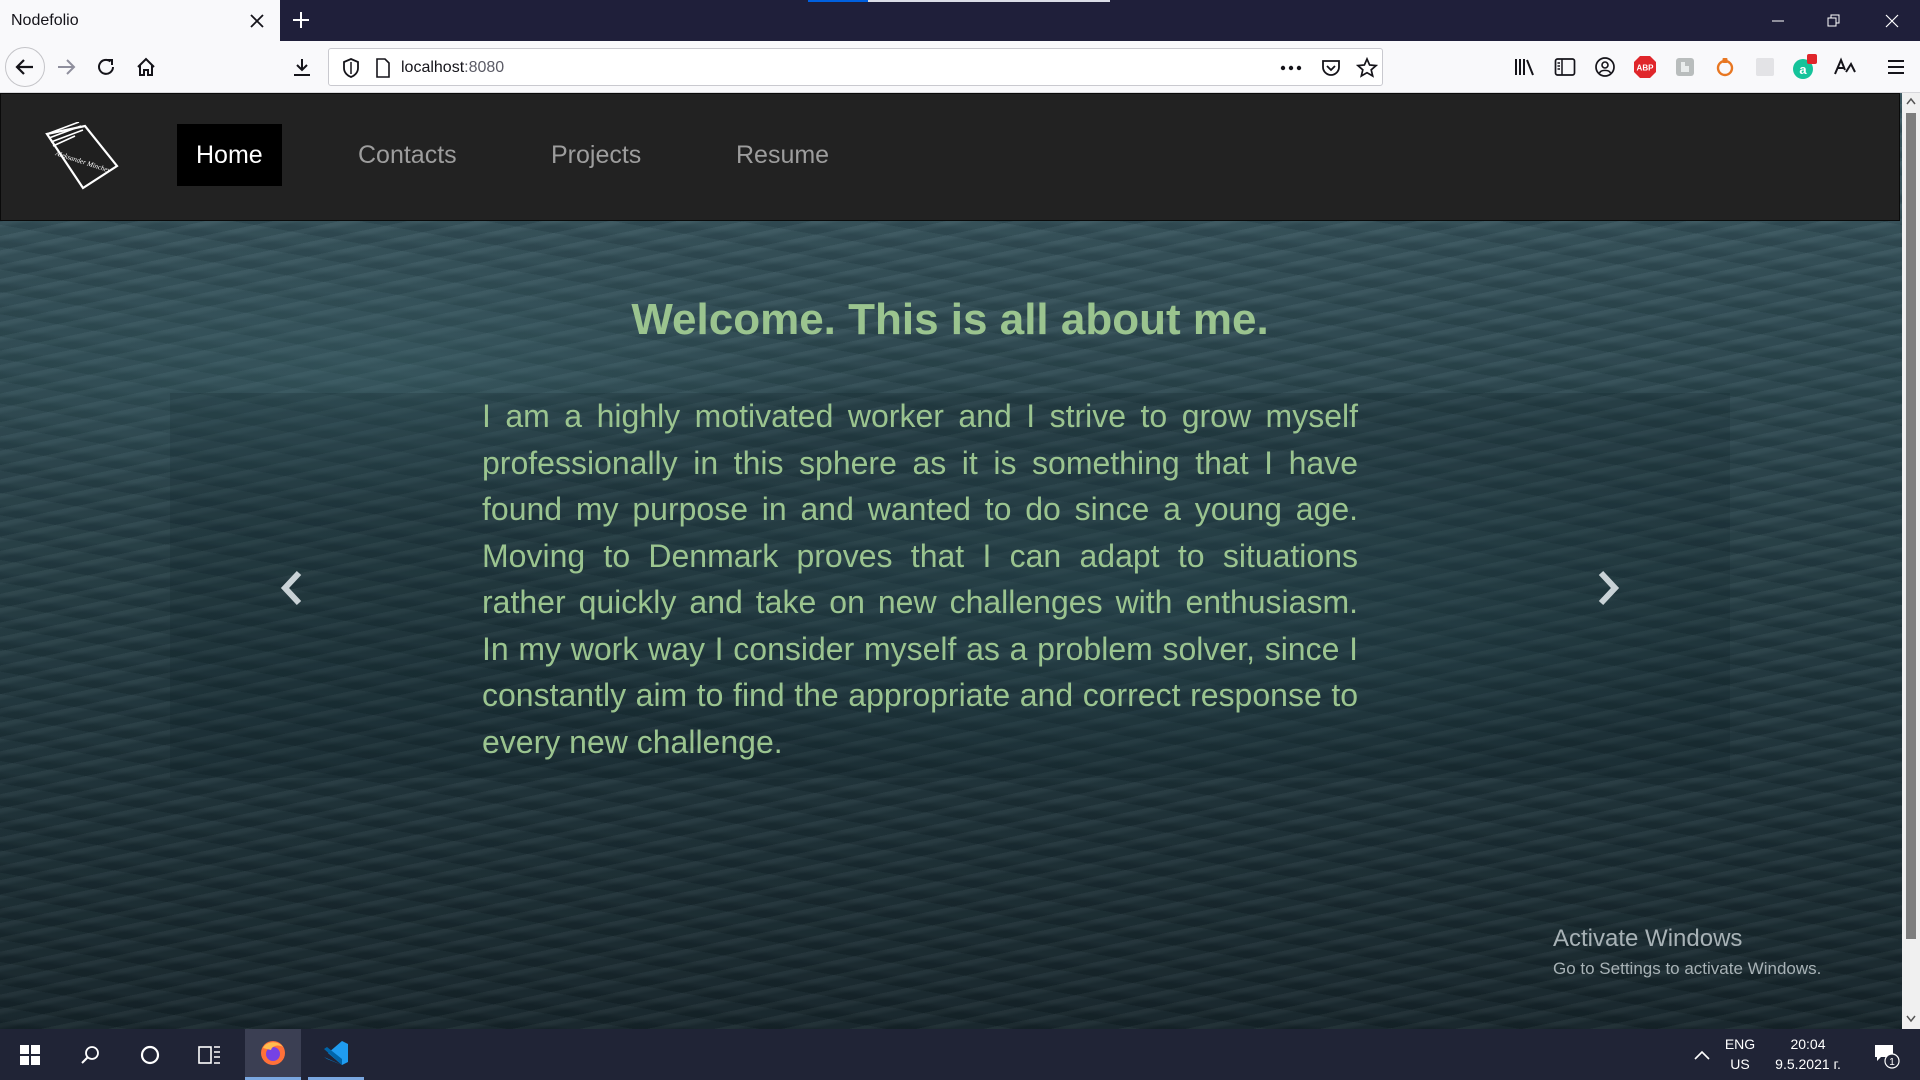 The height and width of the screenshot is (1080, 1920). What do you see at coordinates (1608, 588) in the screenshot?
I see `carousel-next-icon` at bounding box center [1608, 588].